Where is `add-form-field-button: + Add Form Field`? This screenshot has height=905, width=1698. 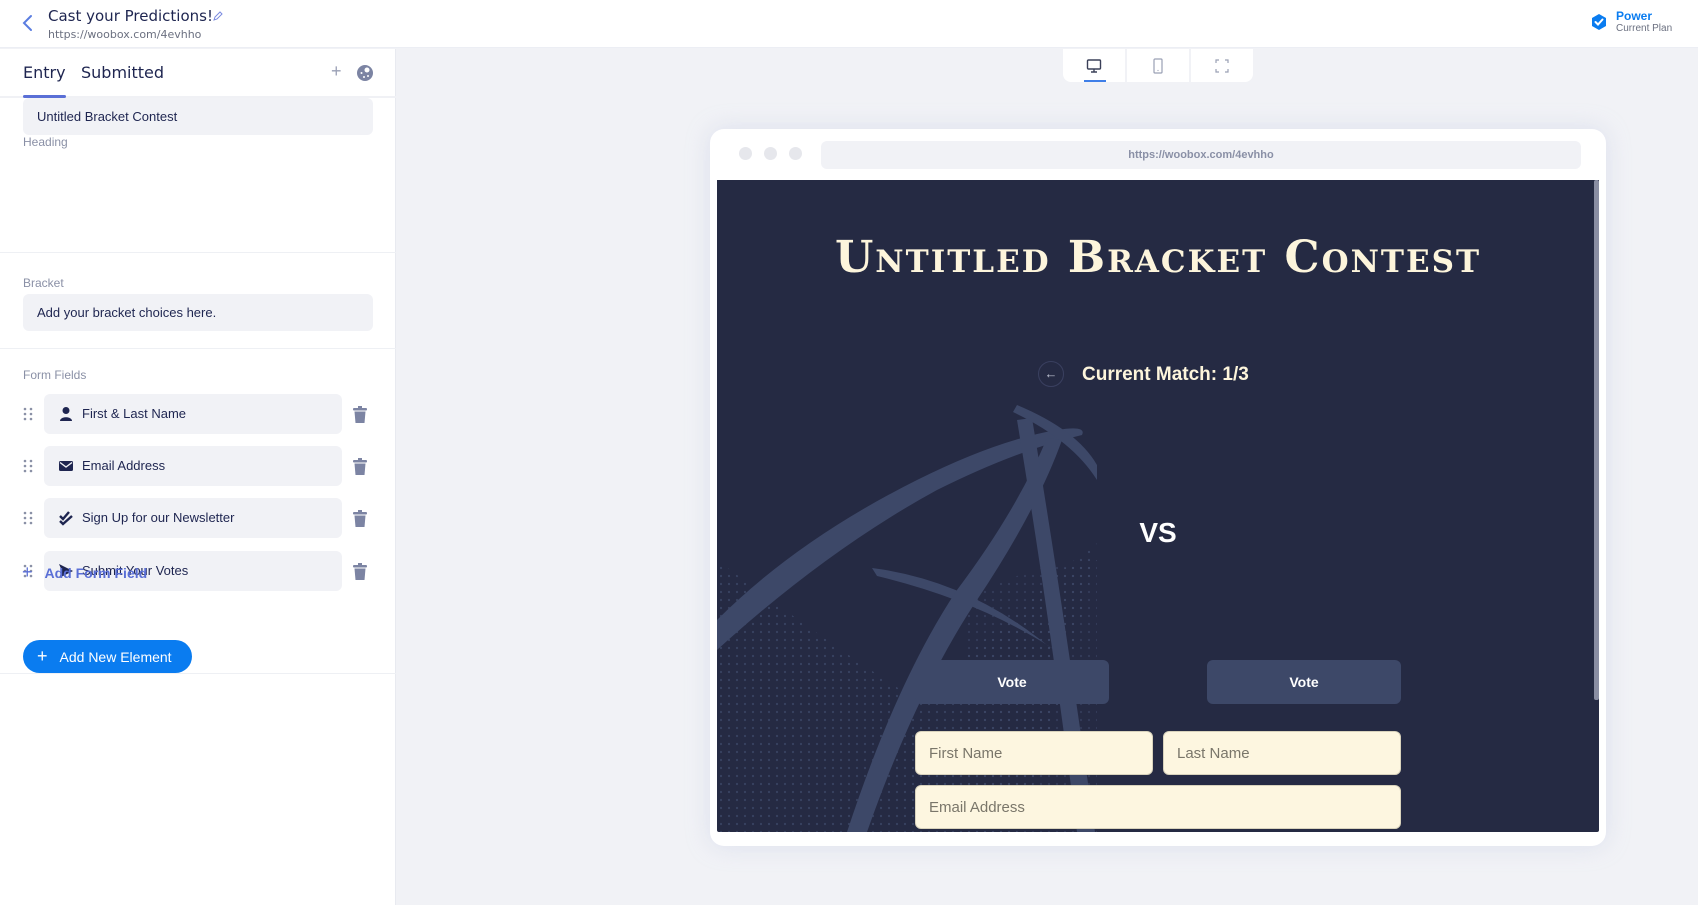
add-form-field-button: + Add Form Field is located at coordinates (84, 572).